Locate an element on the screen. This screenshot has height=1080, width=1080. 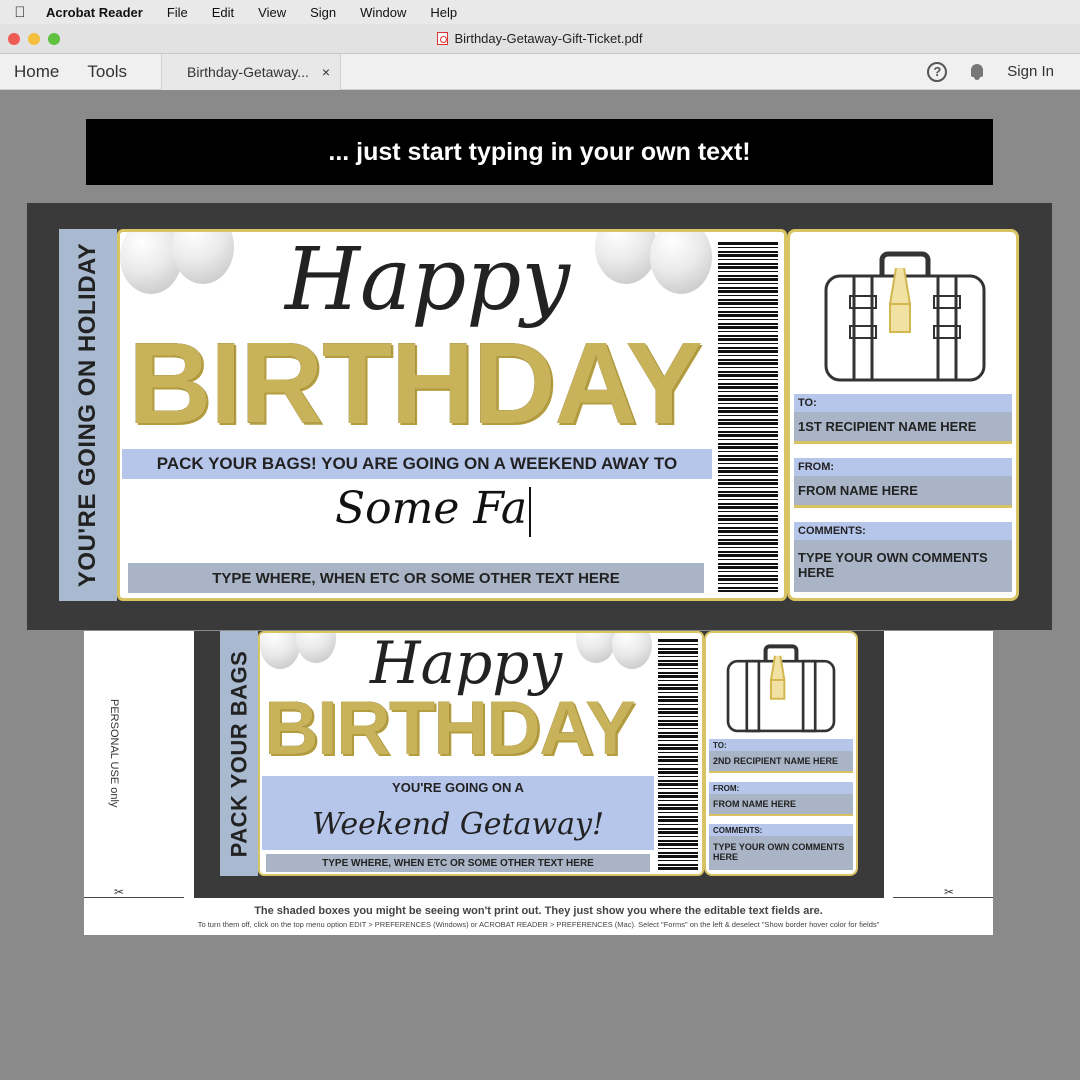
ticket-1-side-text: YOU'RE GOING ON HOLIDAY is located at coordinates (88, 415).